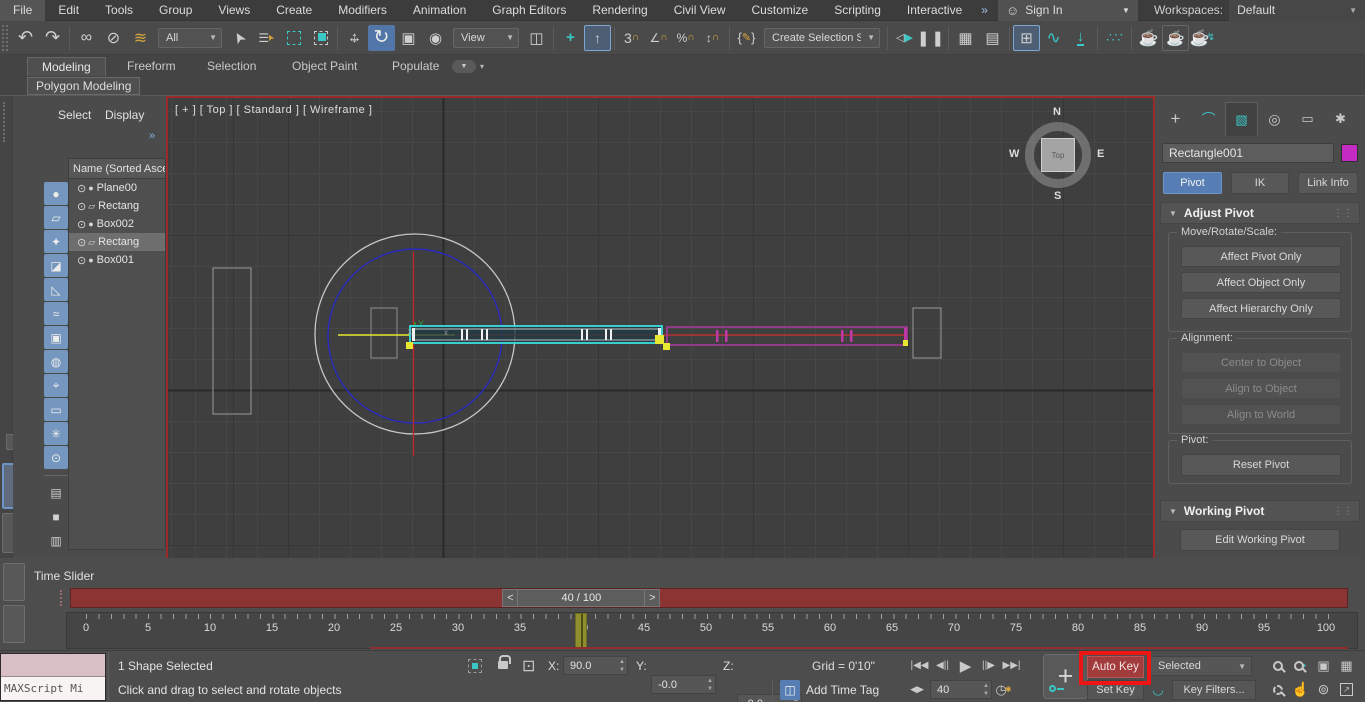 The image size is (1365, 702). Describe the element at coordinates (1201, 666) in the screenshot. I see `key-filter-scope-dropdown: Selected ▼` at that location.